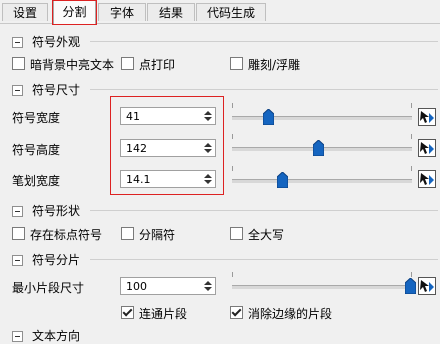  What do you see at coordinates (236, 63) in the screenshot?
I see `checkbox-engrave-emboss` at bounding box center [236, 63].